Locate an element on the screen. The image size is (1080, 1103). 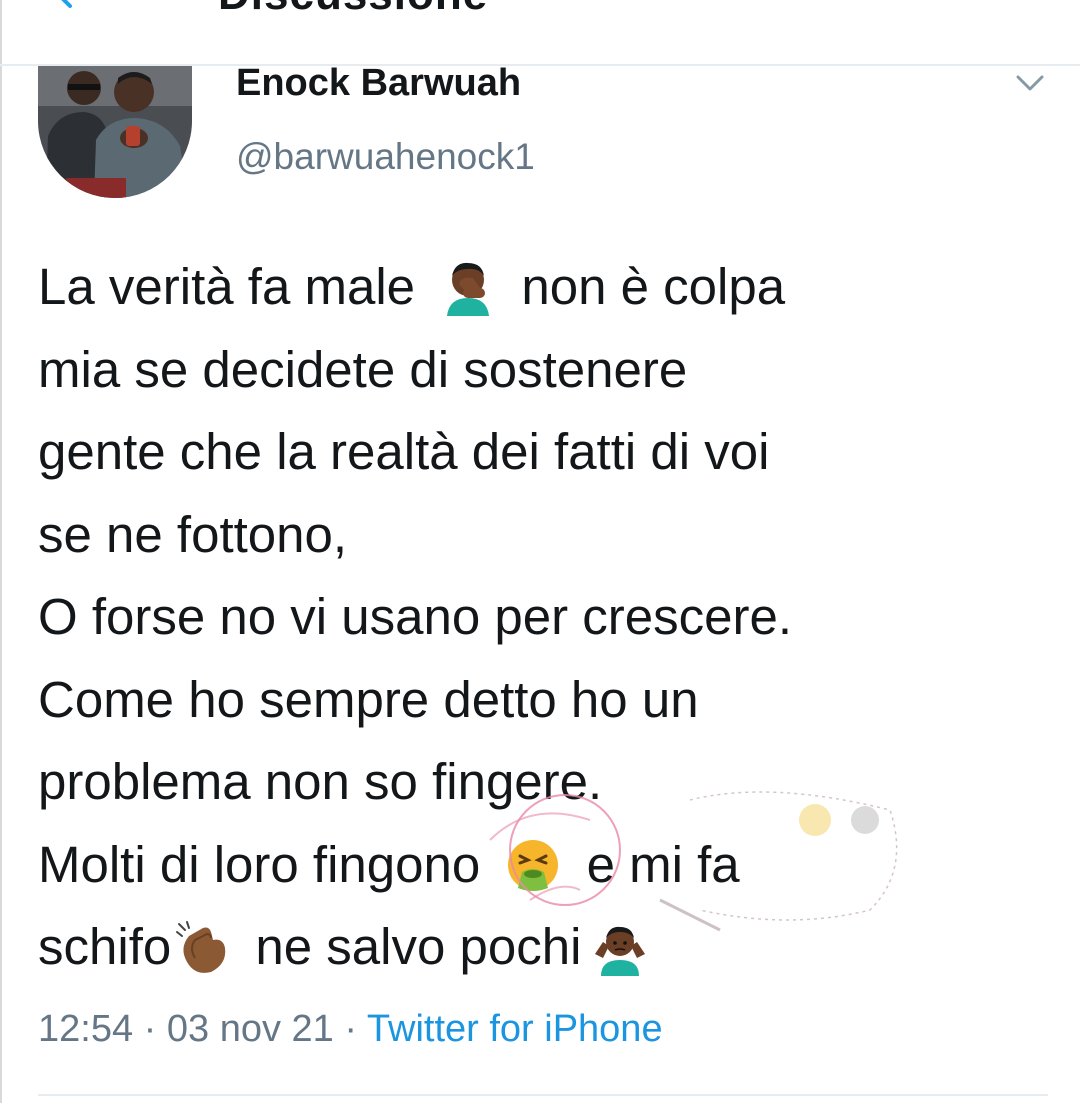
tweet-text-segment: ne salvo pochi is located at coordinates (411, 946).